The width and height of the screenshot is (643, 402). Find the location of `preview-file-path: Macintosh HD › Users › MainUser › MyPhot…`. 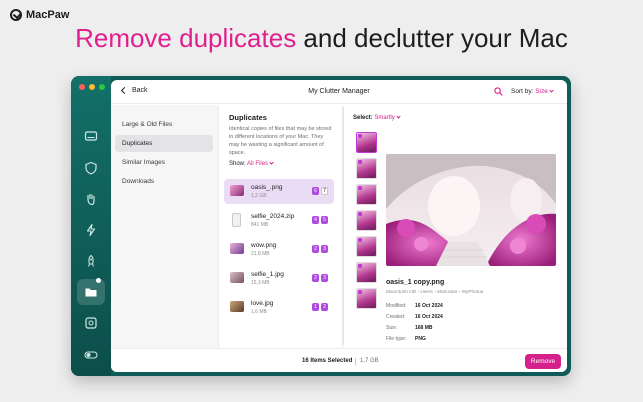

preview-file-path: Macintosh HD › Users › MainUser › MyPhot… is located at coordinates (435, 292).